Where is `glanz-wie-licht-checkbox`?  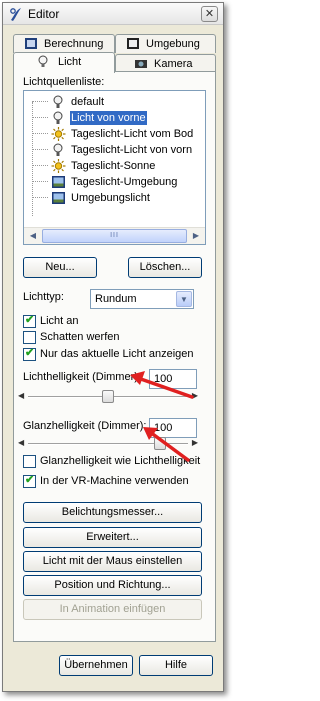 glanz-wie-licht-checkbox is located at coordinates (29, 461).